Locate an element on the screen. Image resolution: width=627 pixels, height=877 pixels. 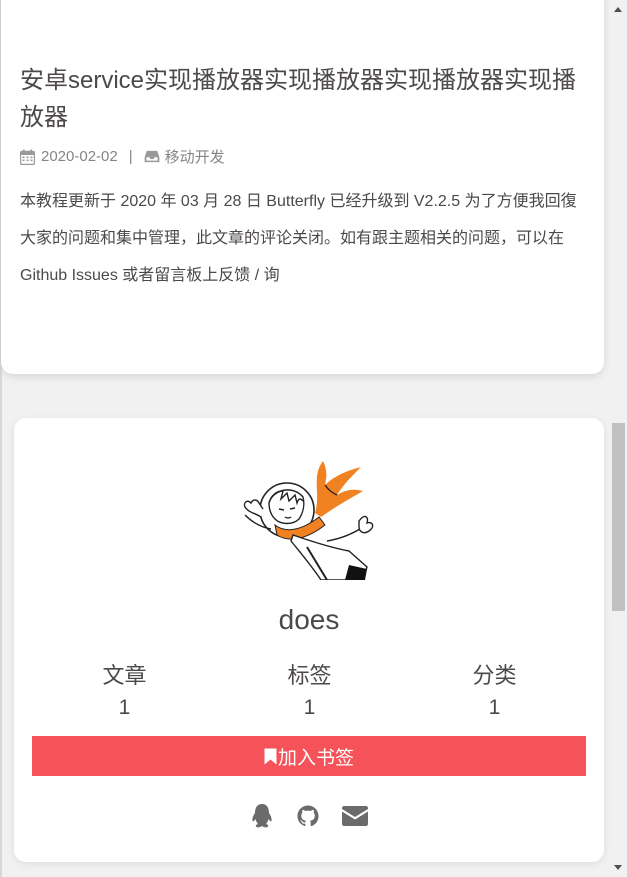
author-stats: 文章 1 标签 1 分类 1 is located at coordinates (309, 692).